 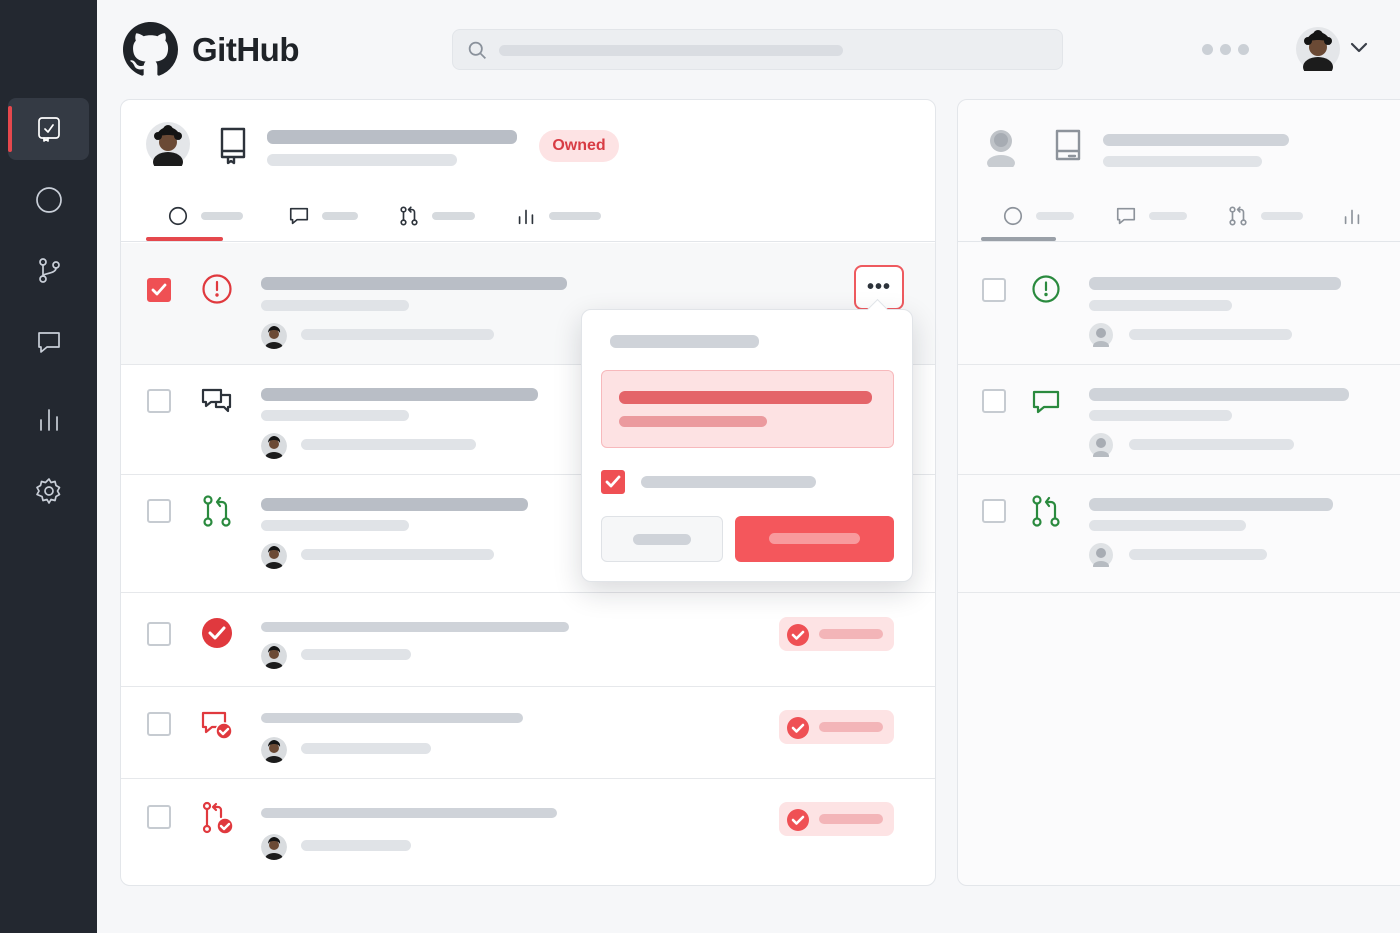 I want to click on more-dots-icon, so click(x=1225, y=49).